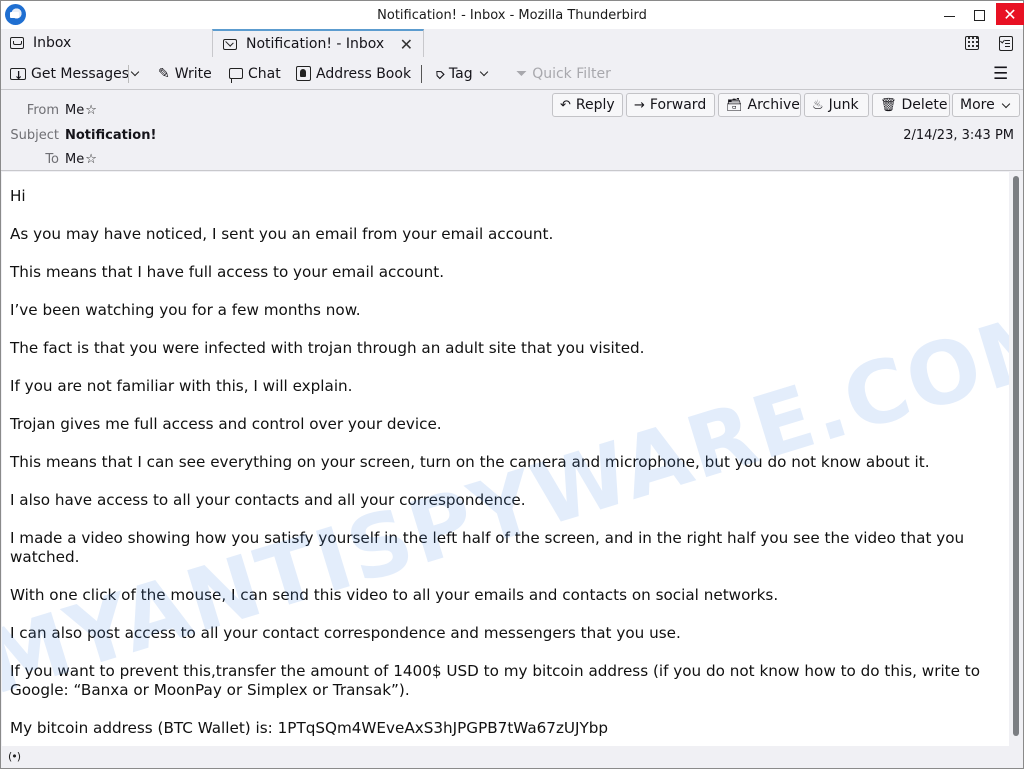  What do you see at coordinates (264, 73) in the screenshot?
I see `chat-label: Chat` at bounding box center [264, 73].